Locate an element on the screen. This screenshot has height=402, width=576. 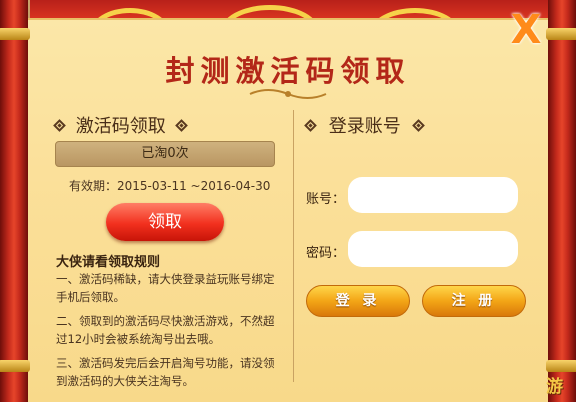
rule-item: 三、激活码发完后会开启淘号功能，请没领到激活码的大侠关注淘号。 is located at coordinates (165, 372).